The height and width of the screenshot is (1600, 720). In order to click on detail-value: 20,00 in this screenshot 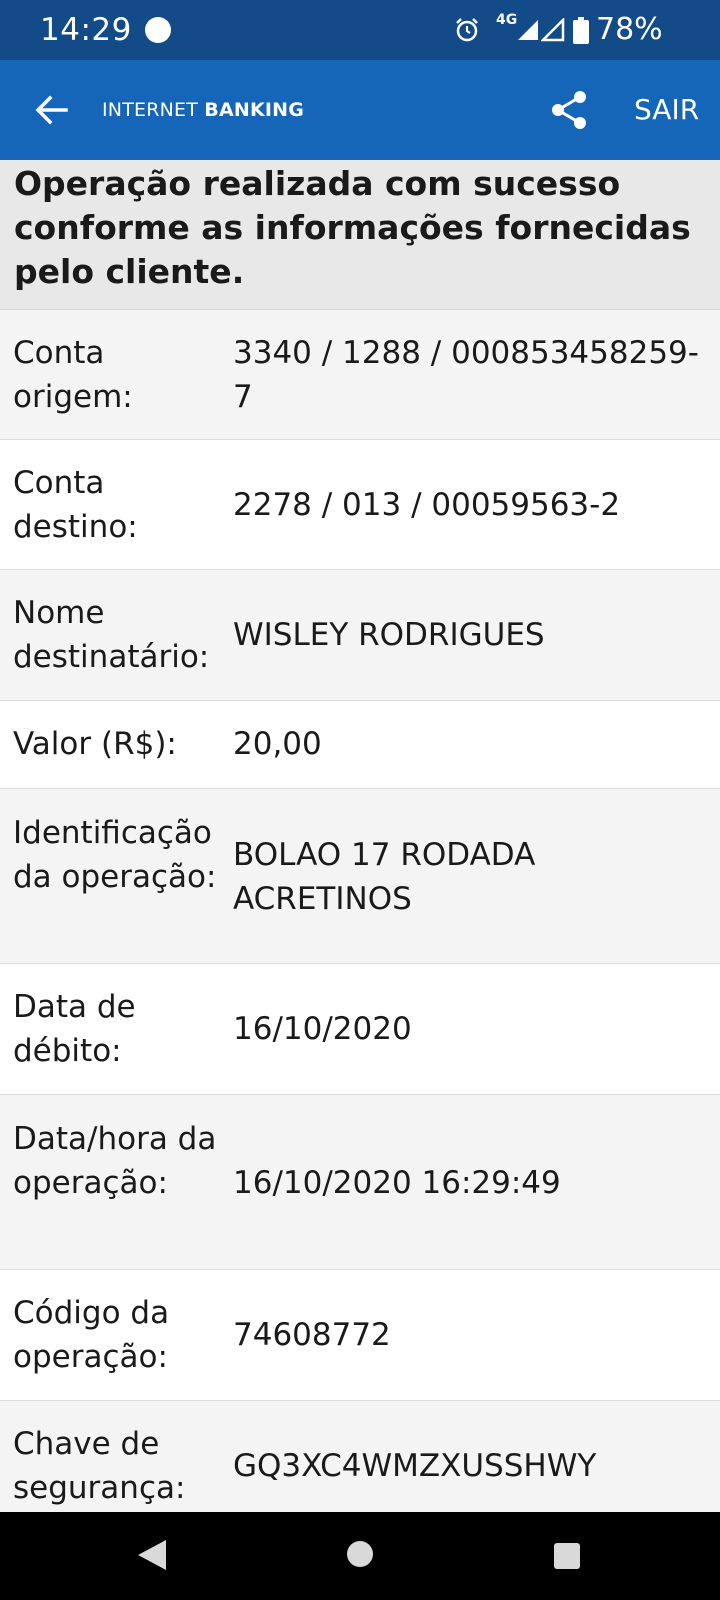, I will do `click(277, 744)`.